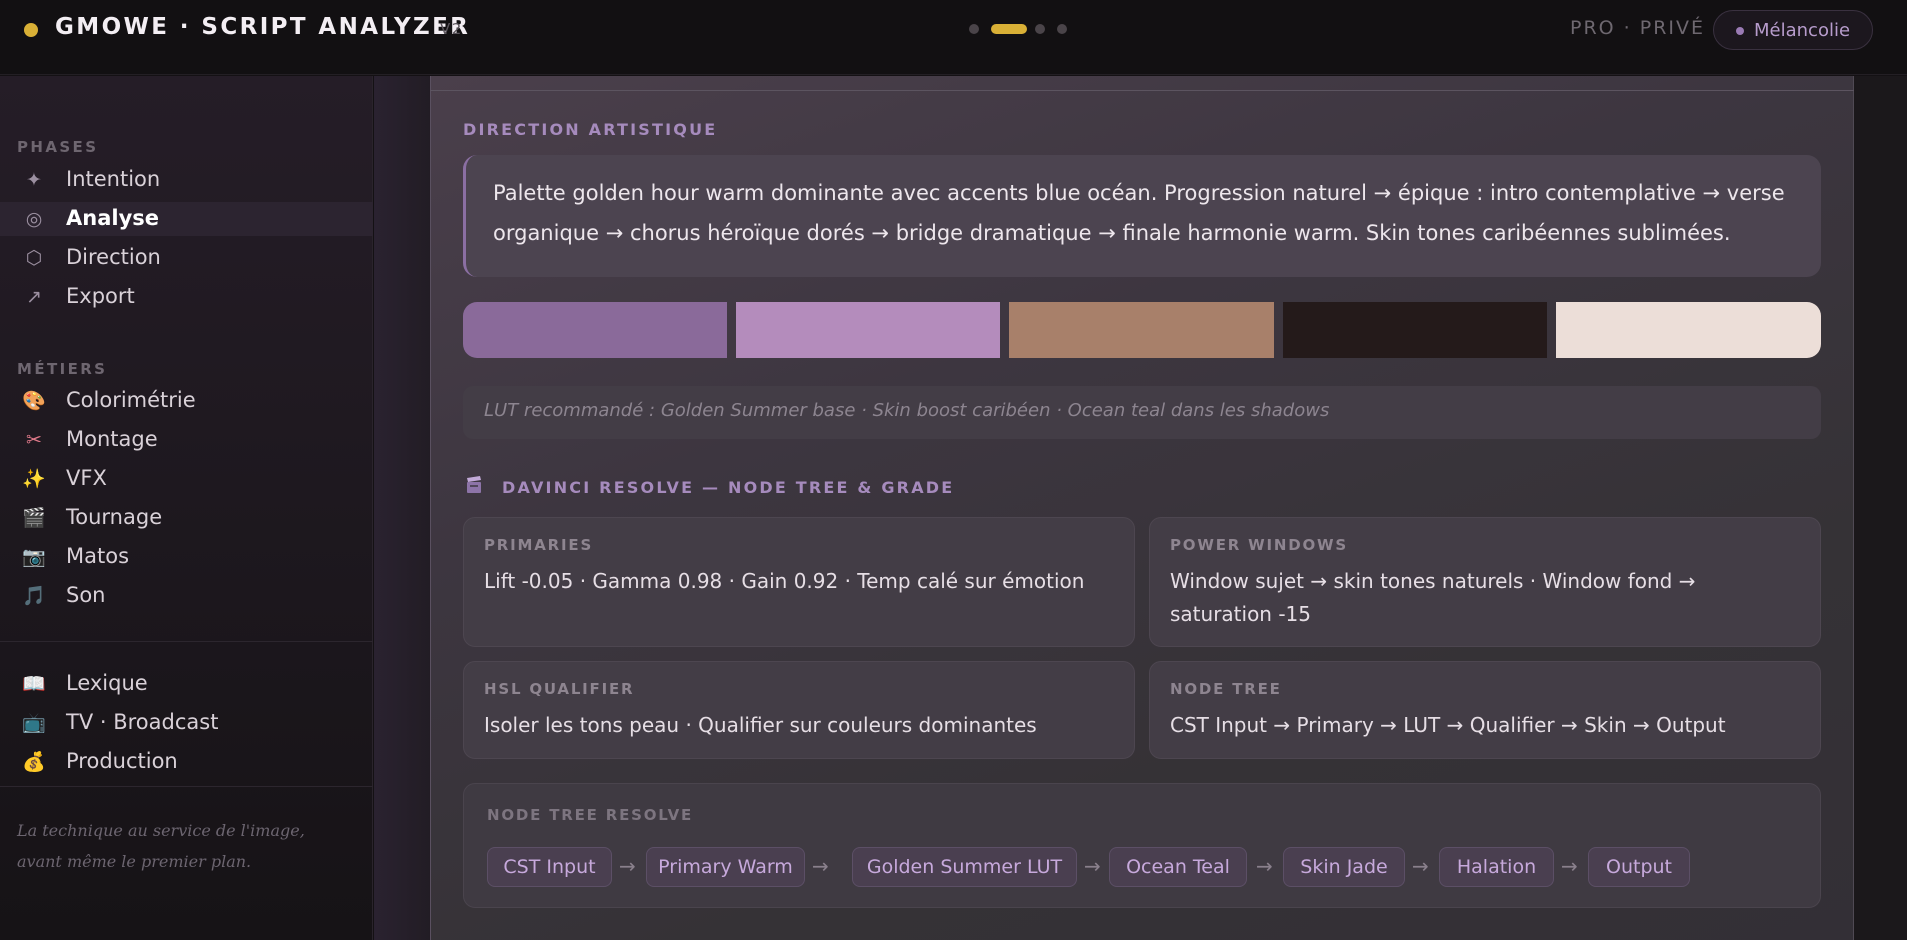 The image size is (1907, 940). I want to click on sidebar-item-label: TV · Broadcast, so click(142, 722).